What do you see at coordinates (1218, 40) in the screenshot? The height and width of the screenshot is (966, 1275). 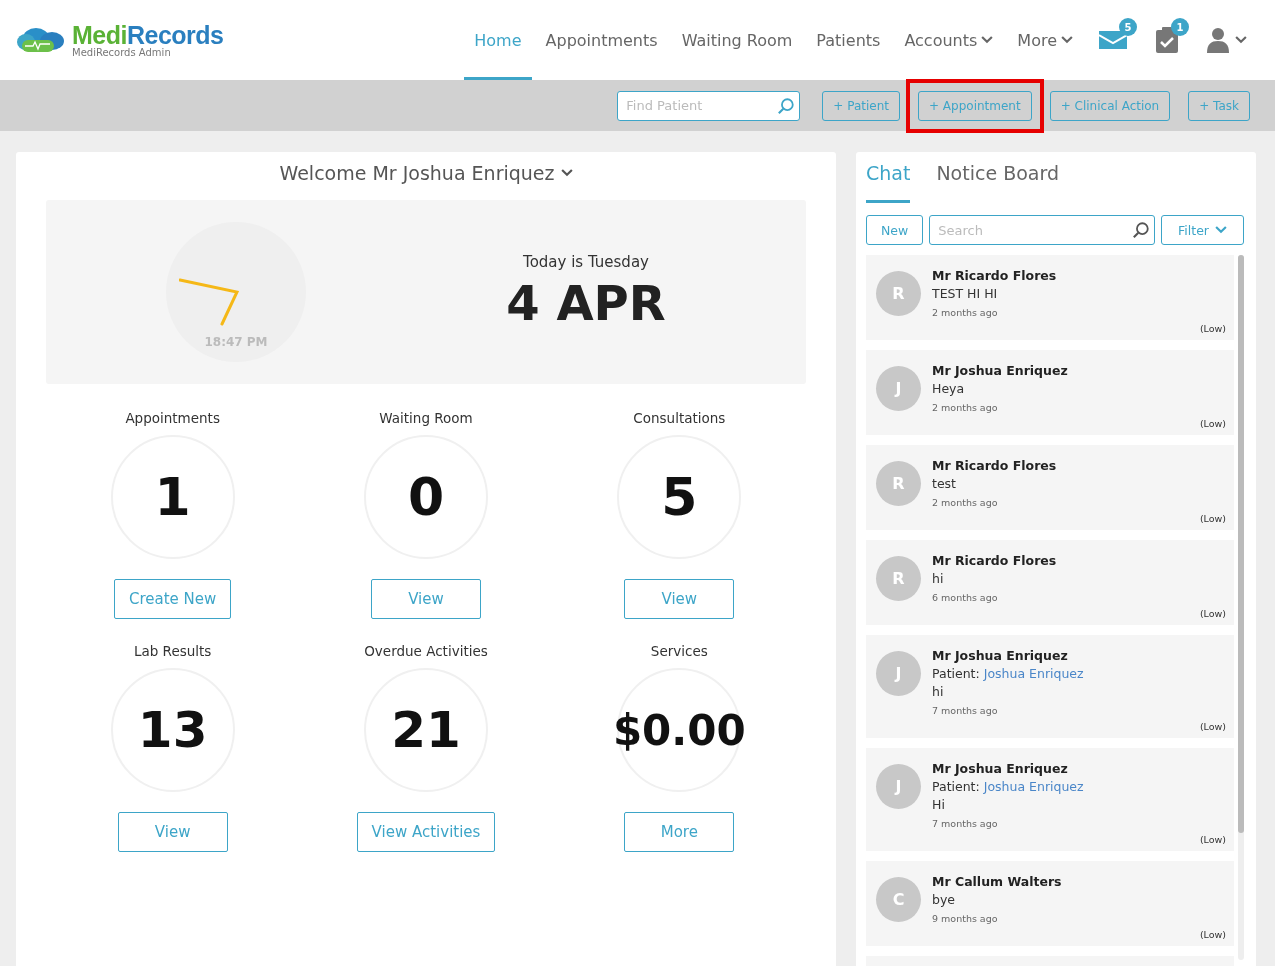 I see `user-icon` at bounding box center [1218, 40].